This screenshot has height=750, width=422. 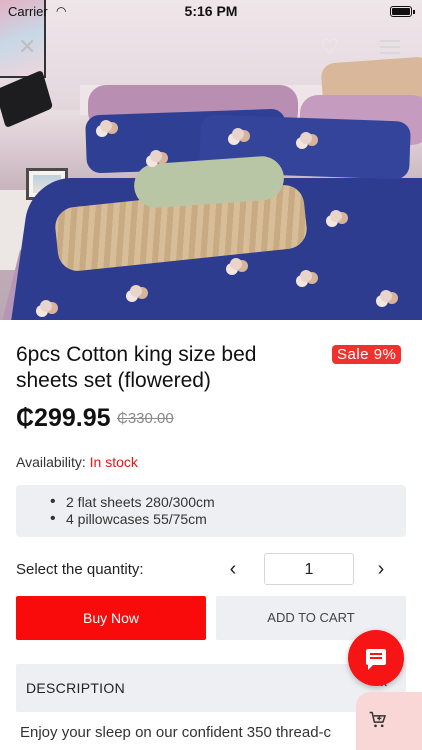 What do you see at coordinates (367, 354) in the screenshot?
I see `sale-badge: Sale 9%` at bounding box center [367, 354].